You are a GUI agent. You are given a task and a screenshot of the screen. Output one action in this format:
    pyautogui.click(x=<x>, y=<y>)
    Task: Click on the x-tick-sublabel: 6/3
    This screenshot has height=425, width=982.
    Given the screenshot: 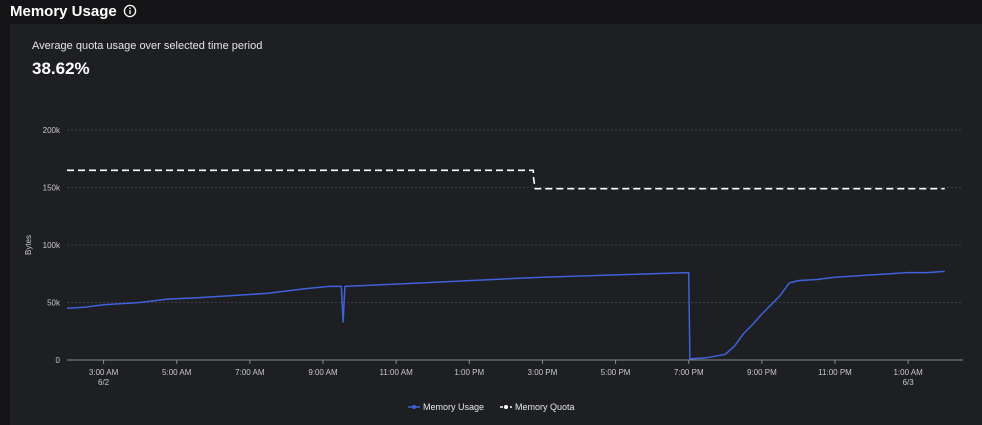 What is the action you would take?
    pyautogui.click(x=909, y=382)
    